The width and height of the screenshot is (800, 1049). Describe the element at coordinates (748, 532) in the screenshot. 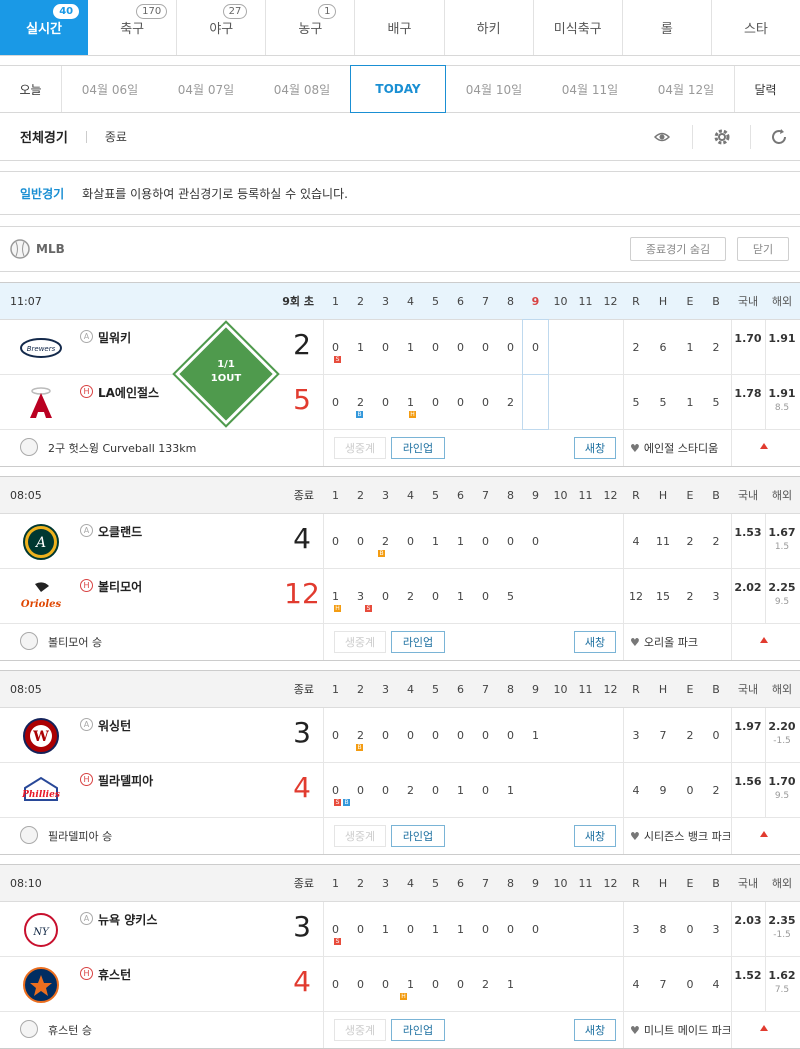

I see `odds-domestic: 1.53` at that location.